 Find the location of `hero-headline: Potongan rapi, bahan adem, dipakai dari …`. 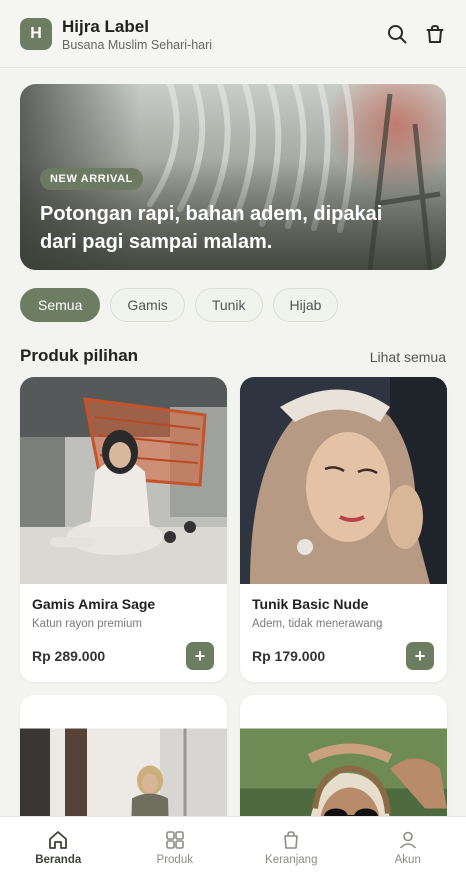

hero-headline: Potongan rapi, bahan adem, dipakai dari … is located at coordinates (211, 228).